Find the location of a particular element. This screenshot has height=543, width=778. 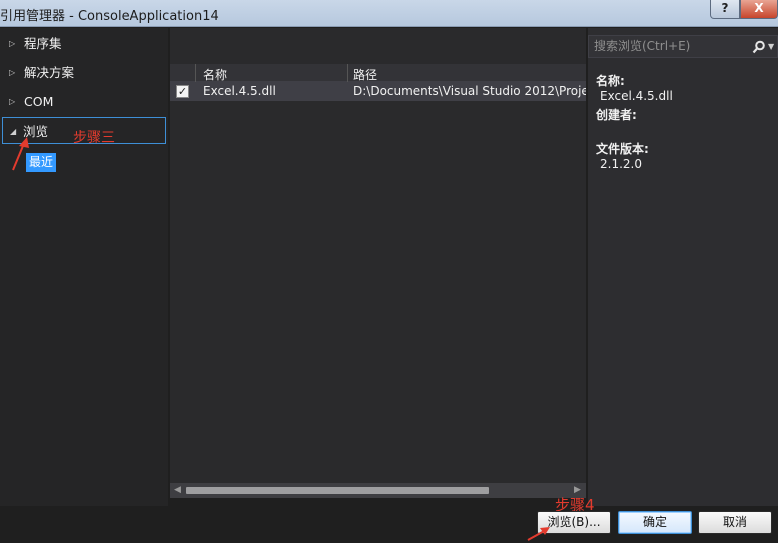

version-label: 文件版本: is located at coordinates (622, 149).